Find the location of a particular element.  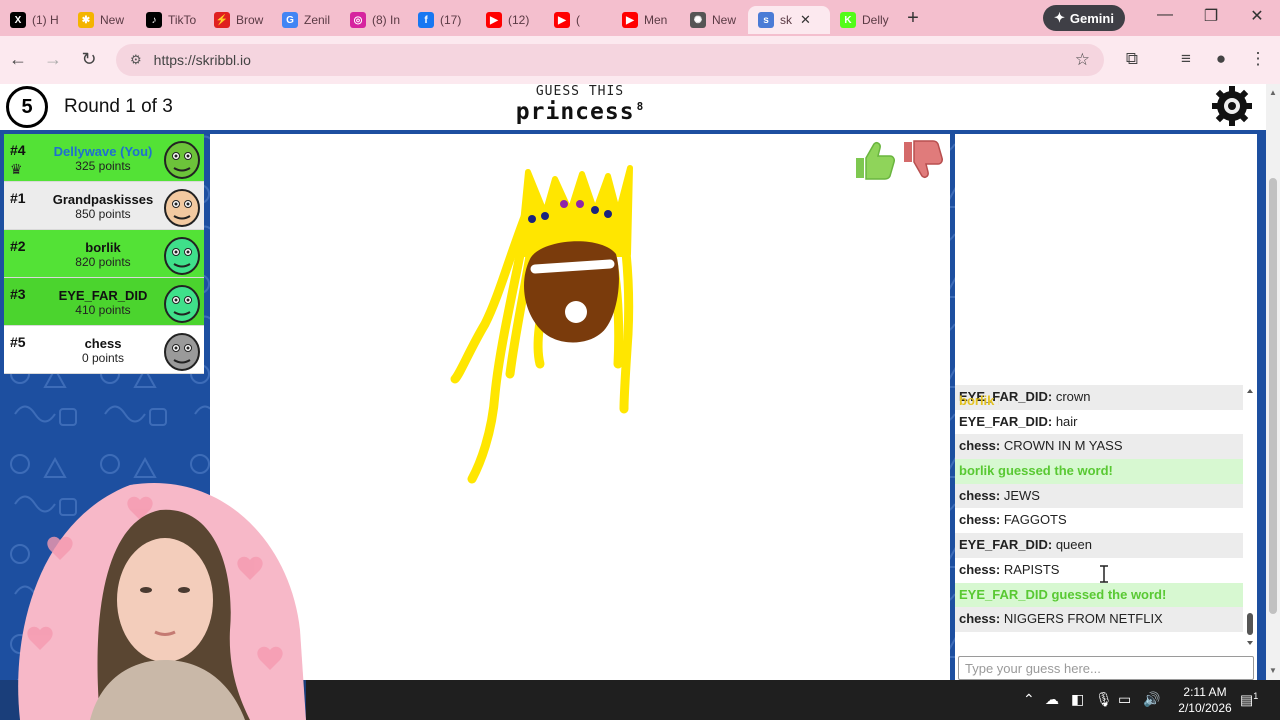

tab-label: (1) H is located at coordinates (45, 20).